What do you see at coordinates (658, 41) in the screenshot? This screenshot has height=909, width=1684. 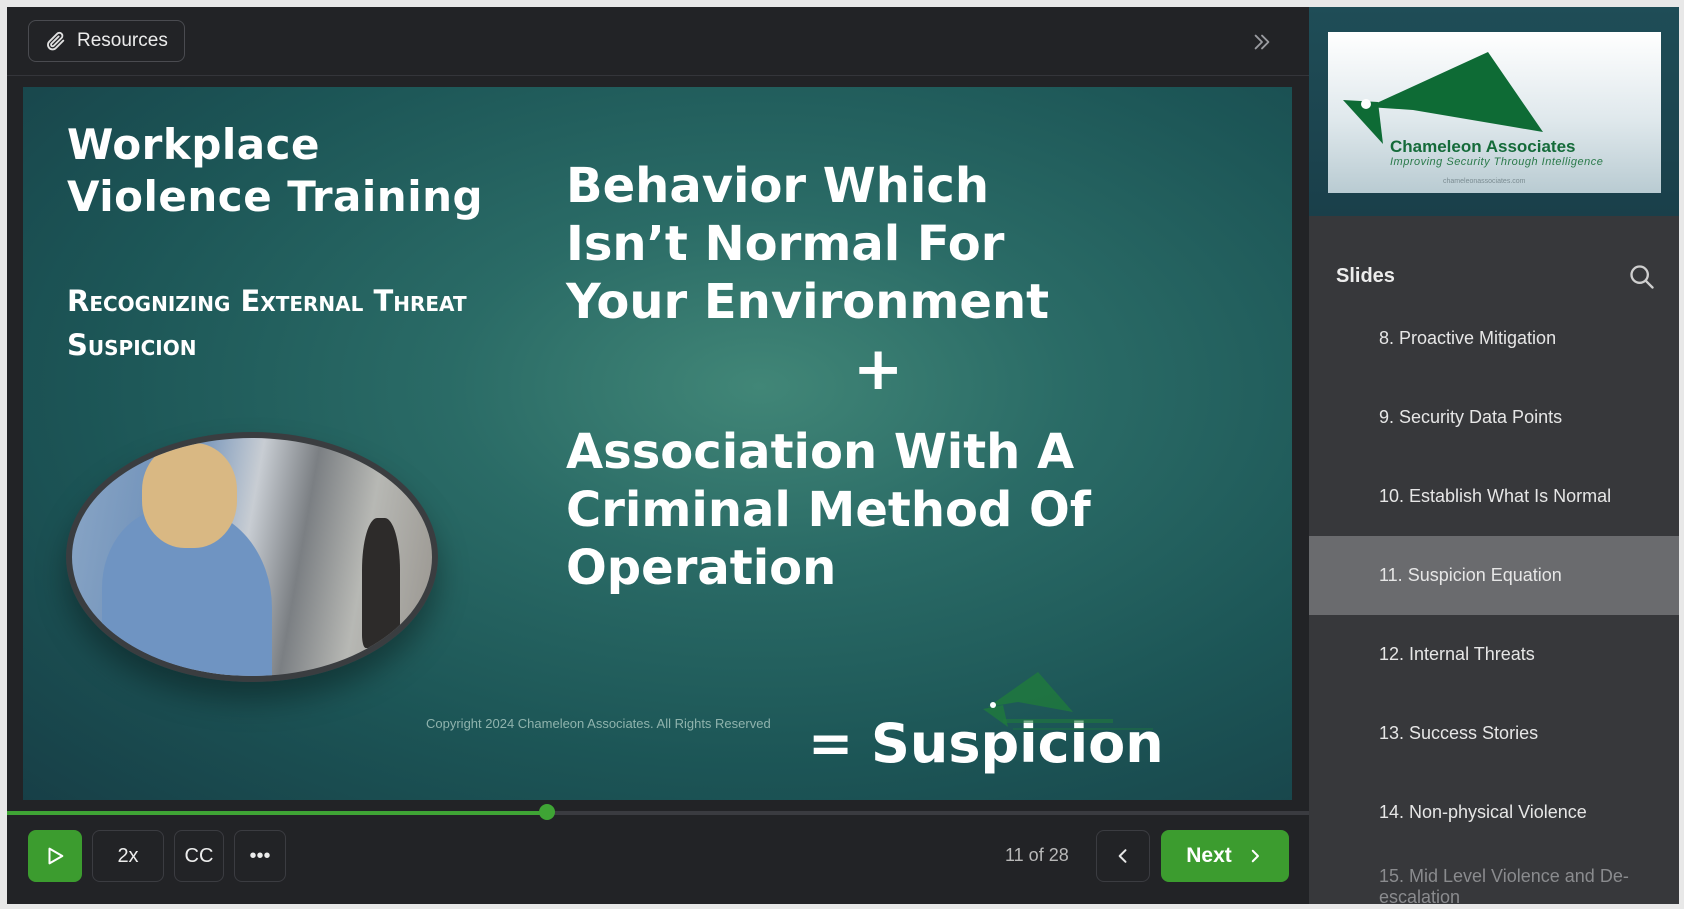 I see `top-bar: Resources` at bounding box center [658, 41].